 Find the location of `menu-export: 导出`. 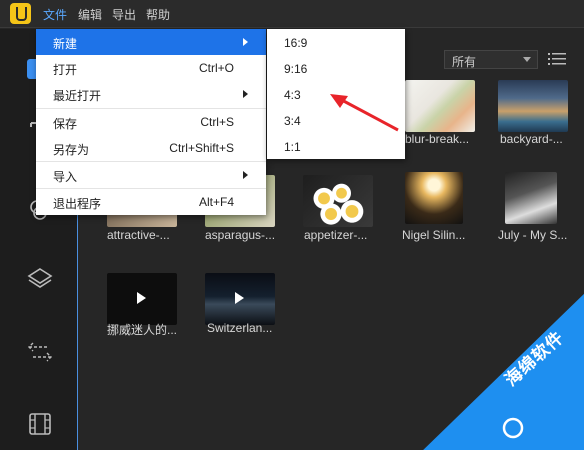

menu-export: 导出 is located at coordinates (124, 14).